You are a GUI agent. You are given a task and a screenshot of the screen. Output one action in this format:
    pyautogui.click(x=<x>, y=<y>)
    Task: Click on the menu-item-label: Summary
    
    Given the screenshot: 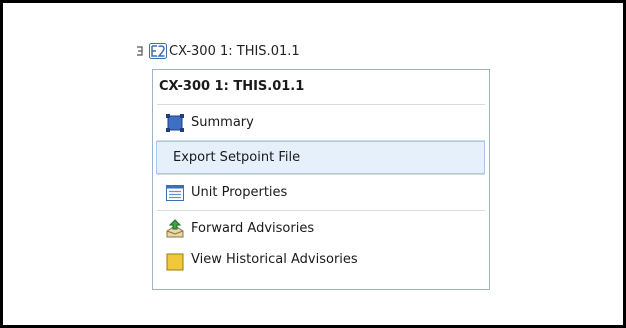 What is the action you would take?
    pyautogui.click(x=222, y=122)
    